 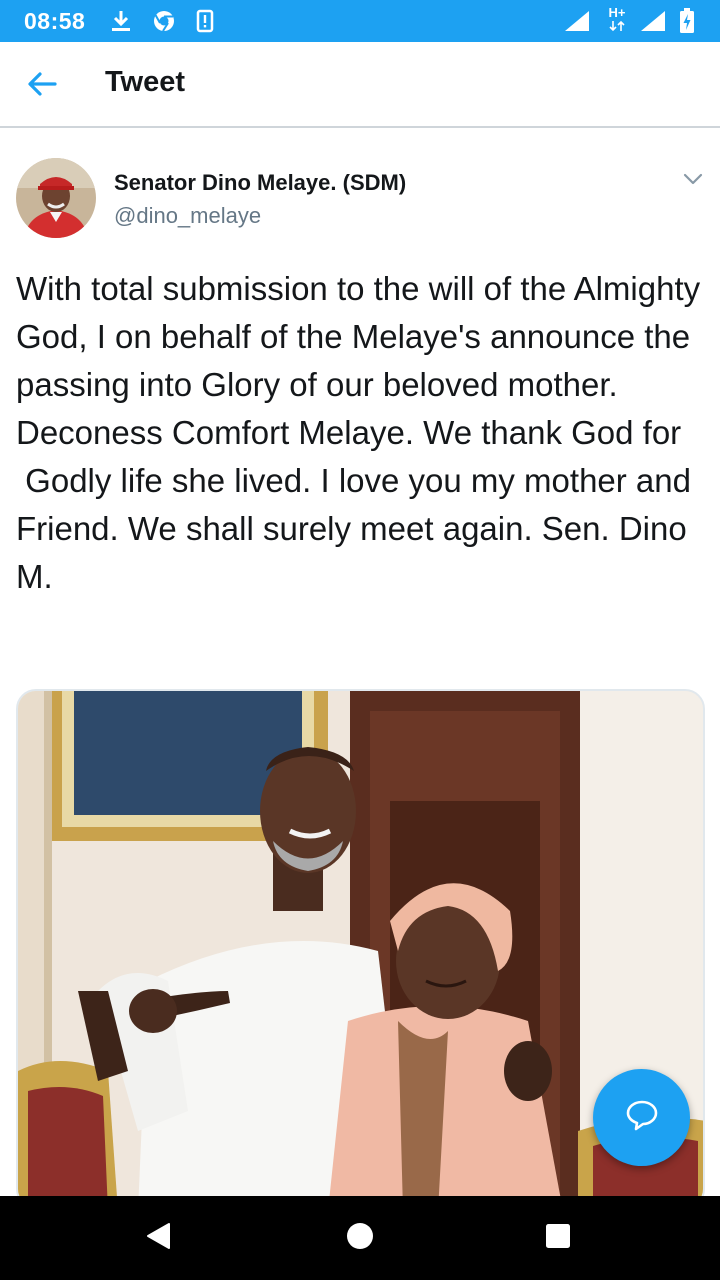 I want to click on nav-home-button, so click(x=360, y=1238).